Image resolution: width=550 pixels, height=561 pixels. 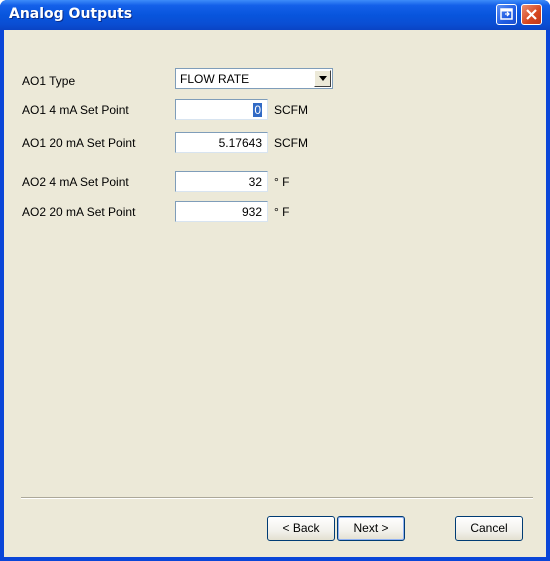 What do you see at coordinates (301, 528) in the screenshot?
I see `back-button: < Back` at bounding box center [301, 528].